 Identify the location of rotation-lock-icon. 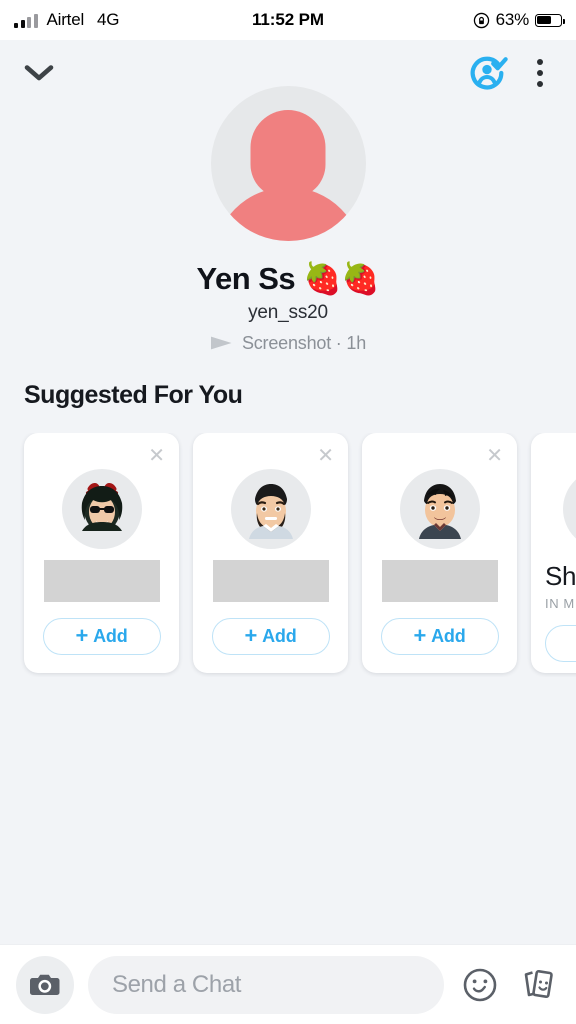
(481, 20).